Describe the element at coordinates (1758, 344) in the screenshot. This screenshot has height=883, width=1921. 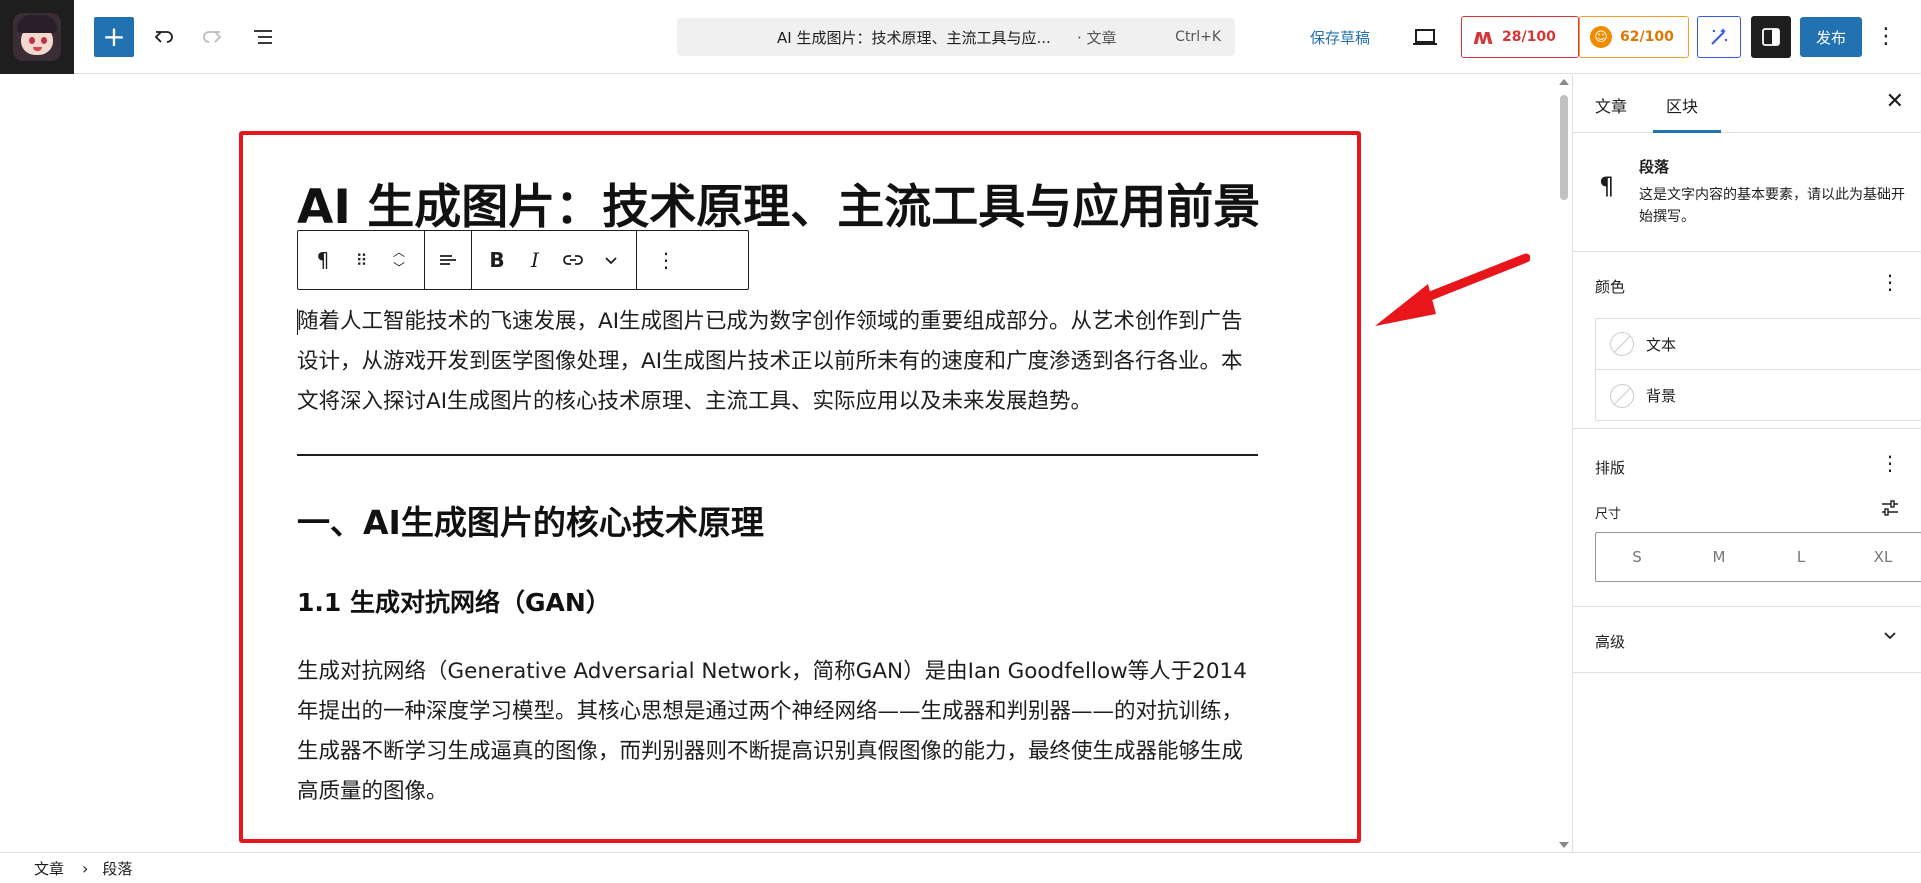
I see `text-color-item: 文本` at that location.